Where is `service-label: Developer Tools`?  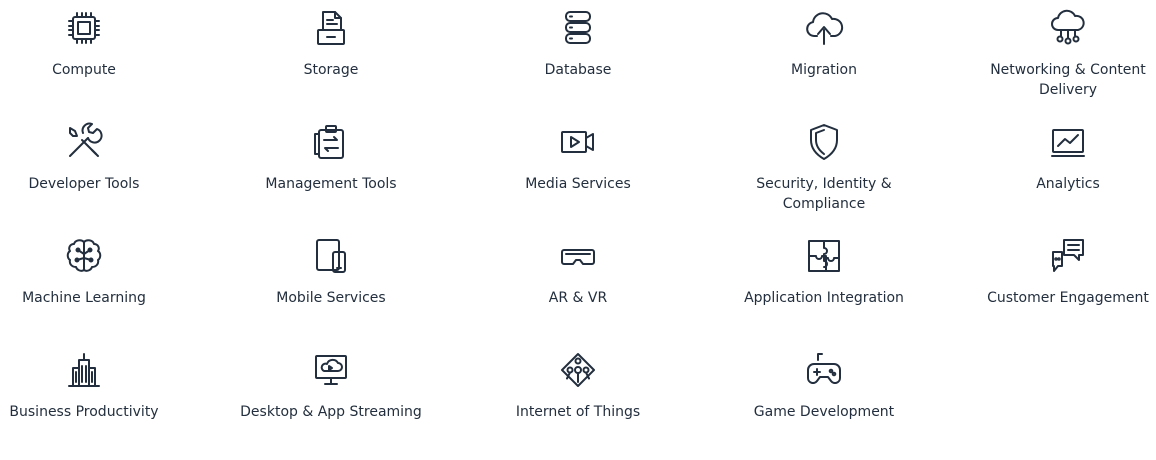 service-label: Developer Tools is located at coordinates (84, 184).